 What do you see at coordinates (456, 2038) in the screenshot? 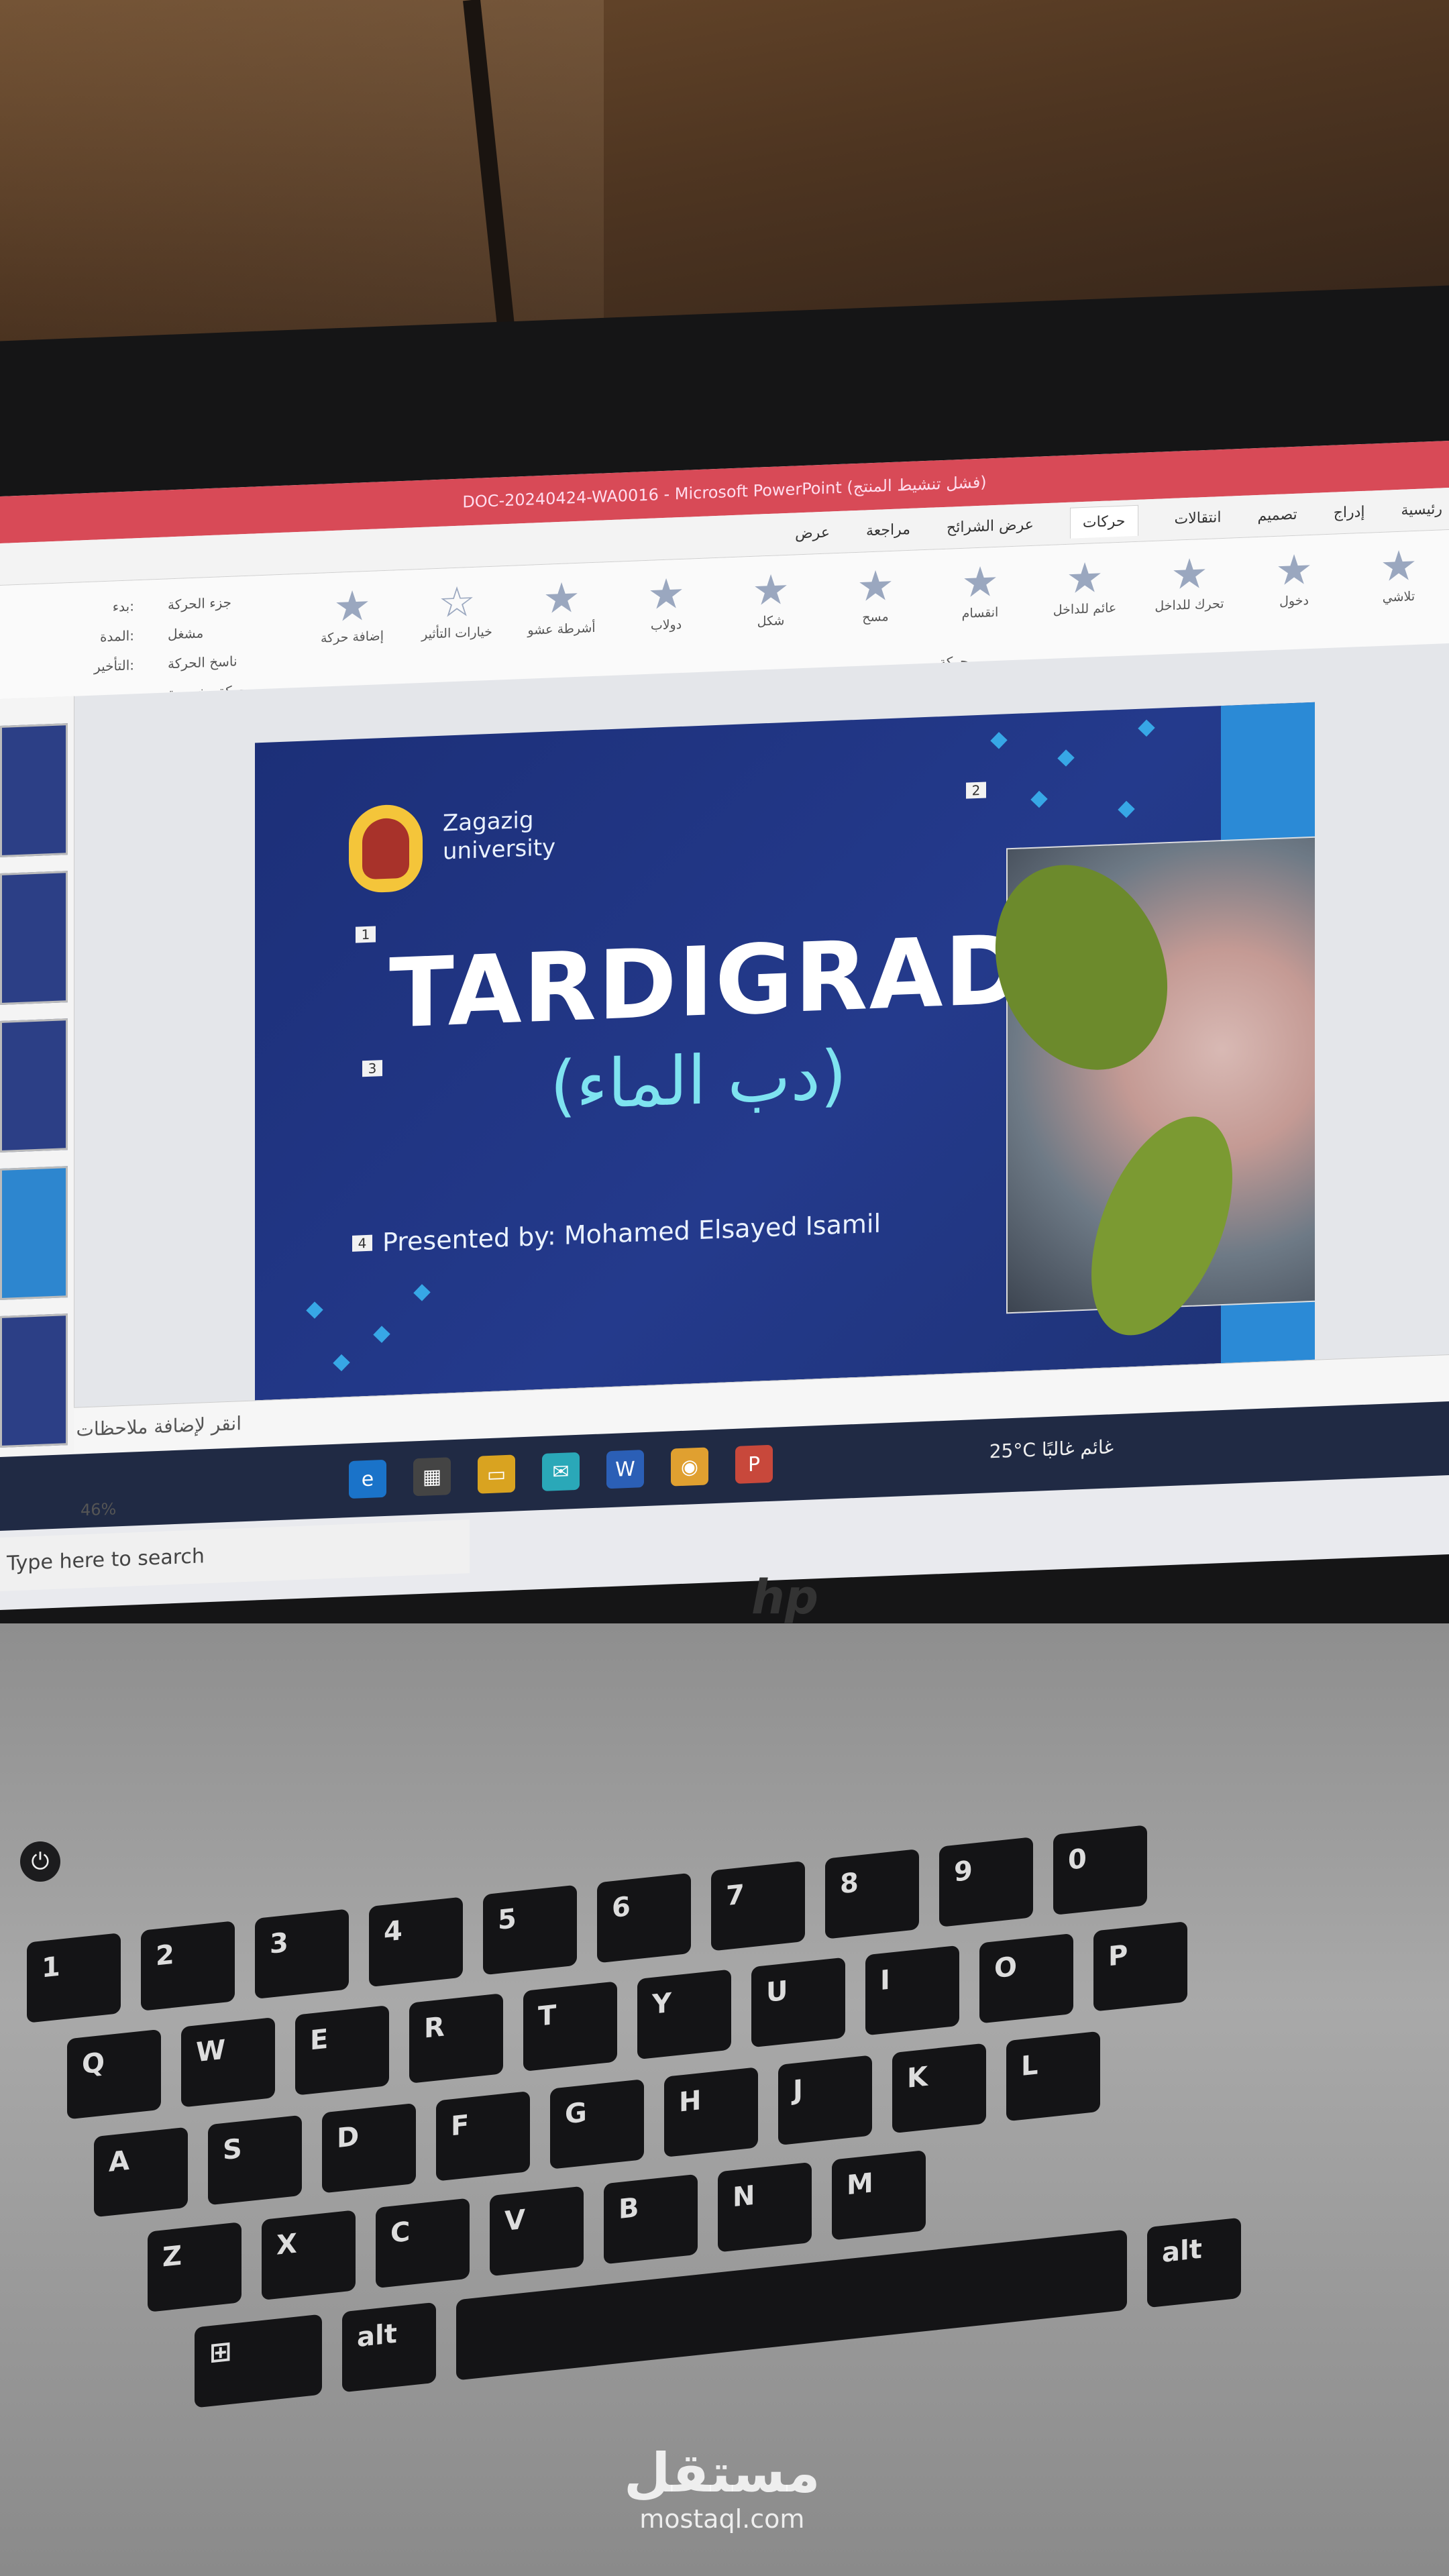
I see `key: R` at bounding box center [456, 2038].